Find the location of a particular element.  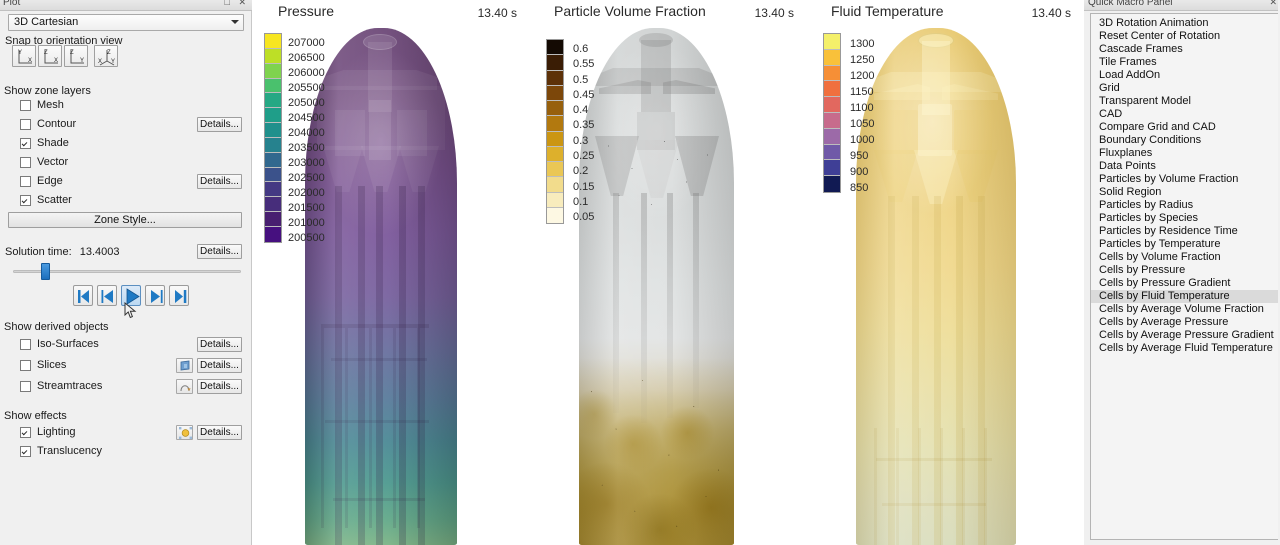

view-zx-button: Z X is located at coordinates (50, 56).